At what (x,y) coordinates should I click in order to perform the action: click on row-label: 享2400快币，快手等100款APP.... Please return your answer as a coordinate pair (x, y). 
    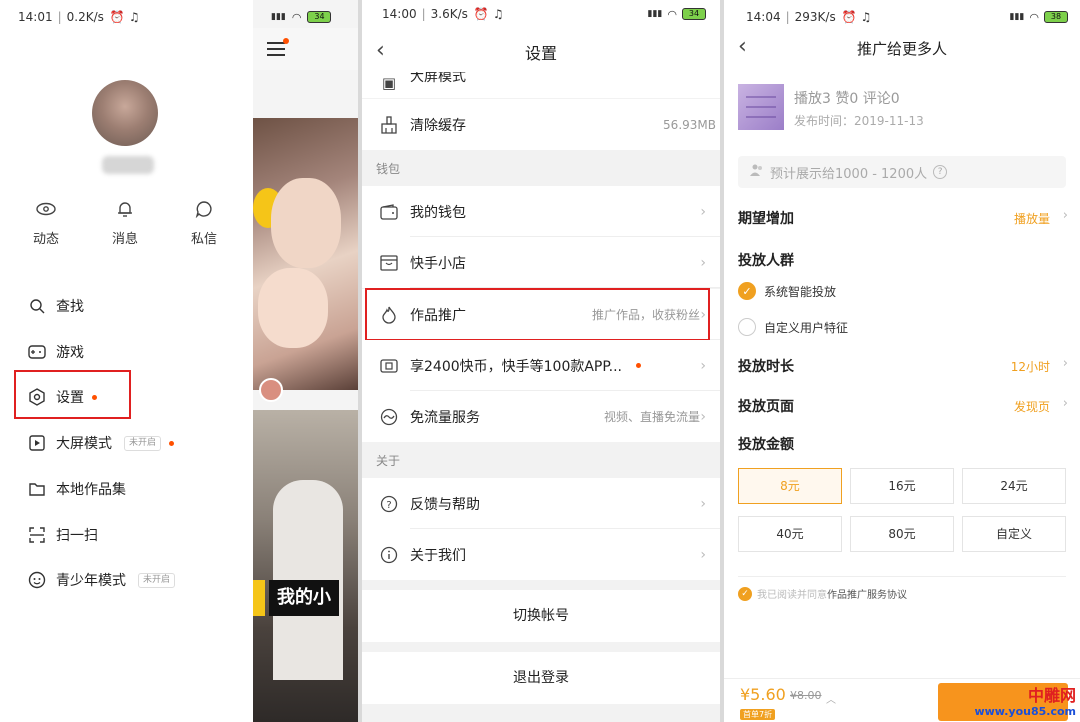
    Looking at the image, I should click on (516, 366).